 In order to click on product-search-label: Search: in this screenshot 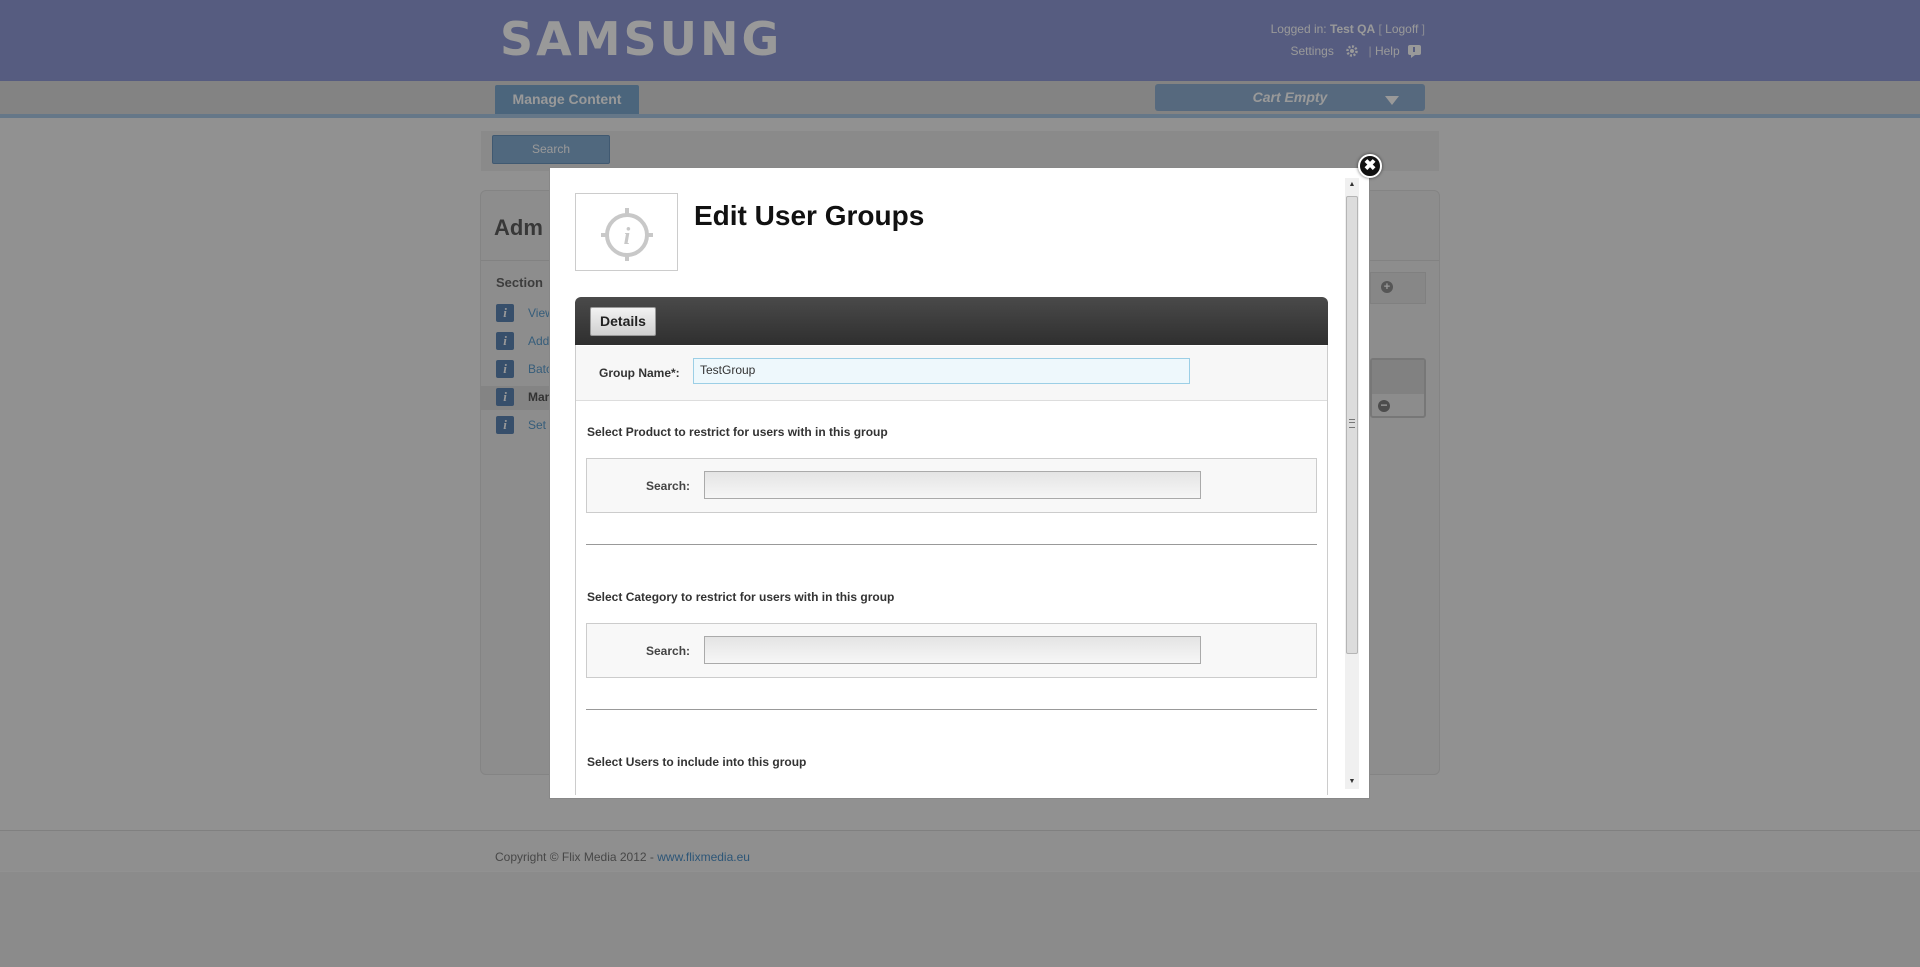, I will do `click(668, 486)`.